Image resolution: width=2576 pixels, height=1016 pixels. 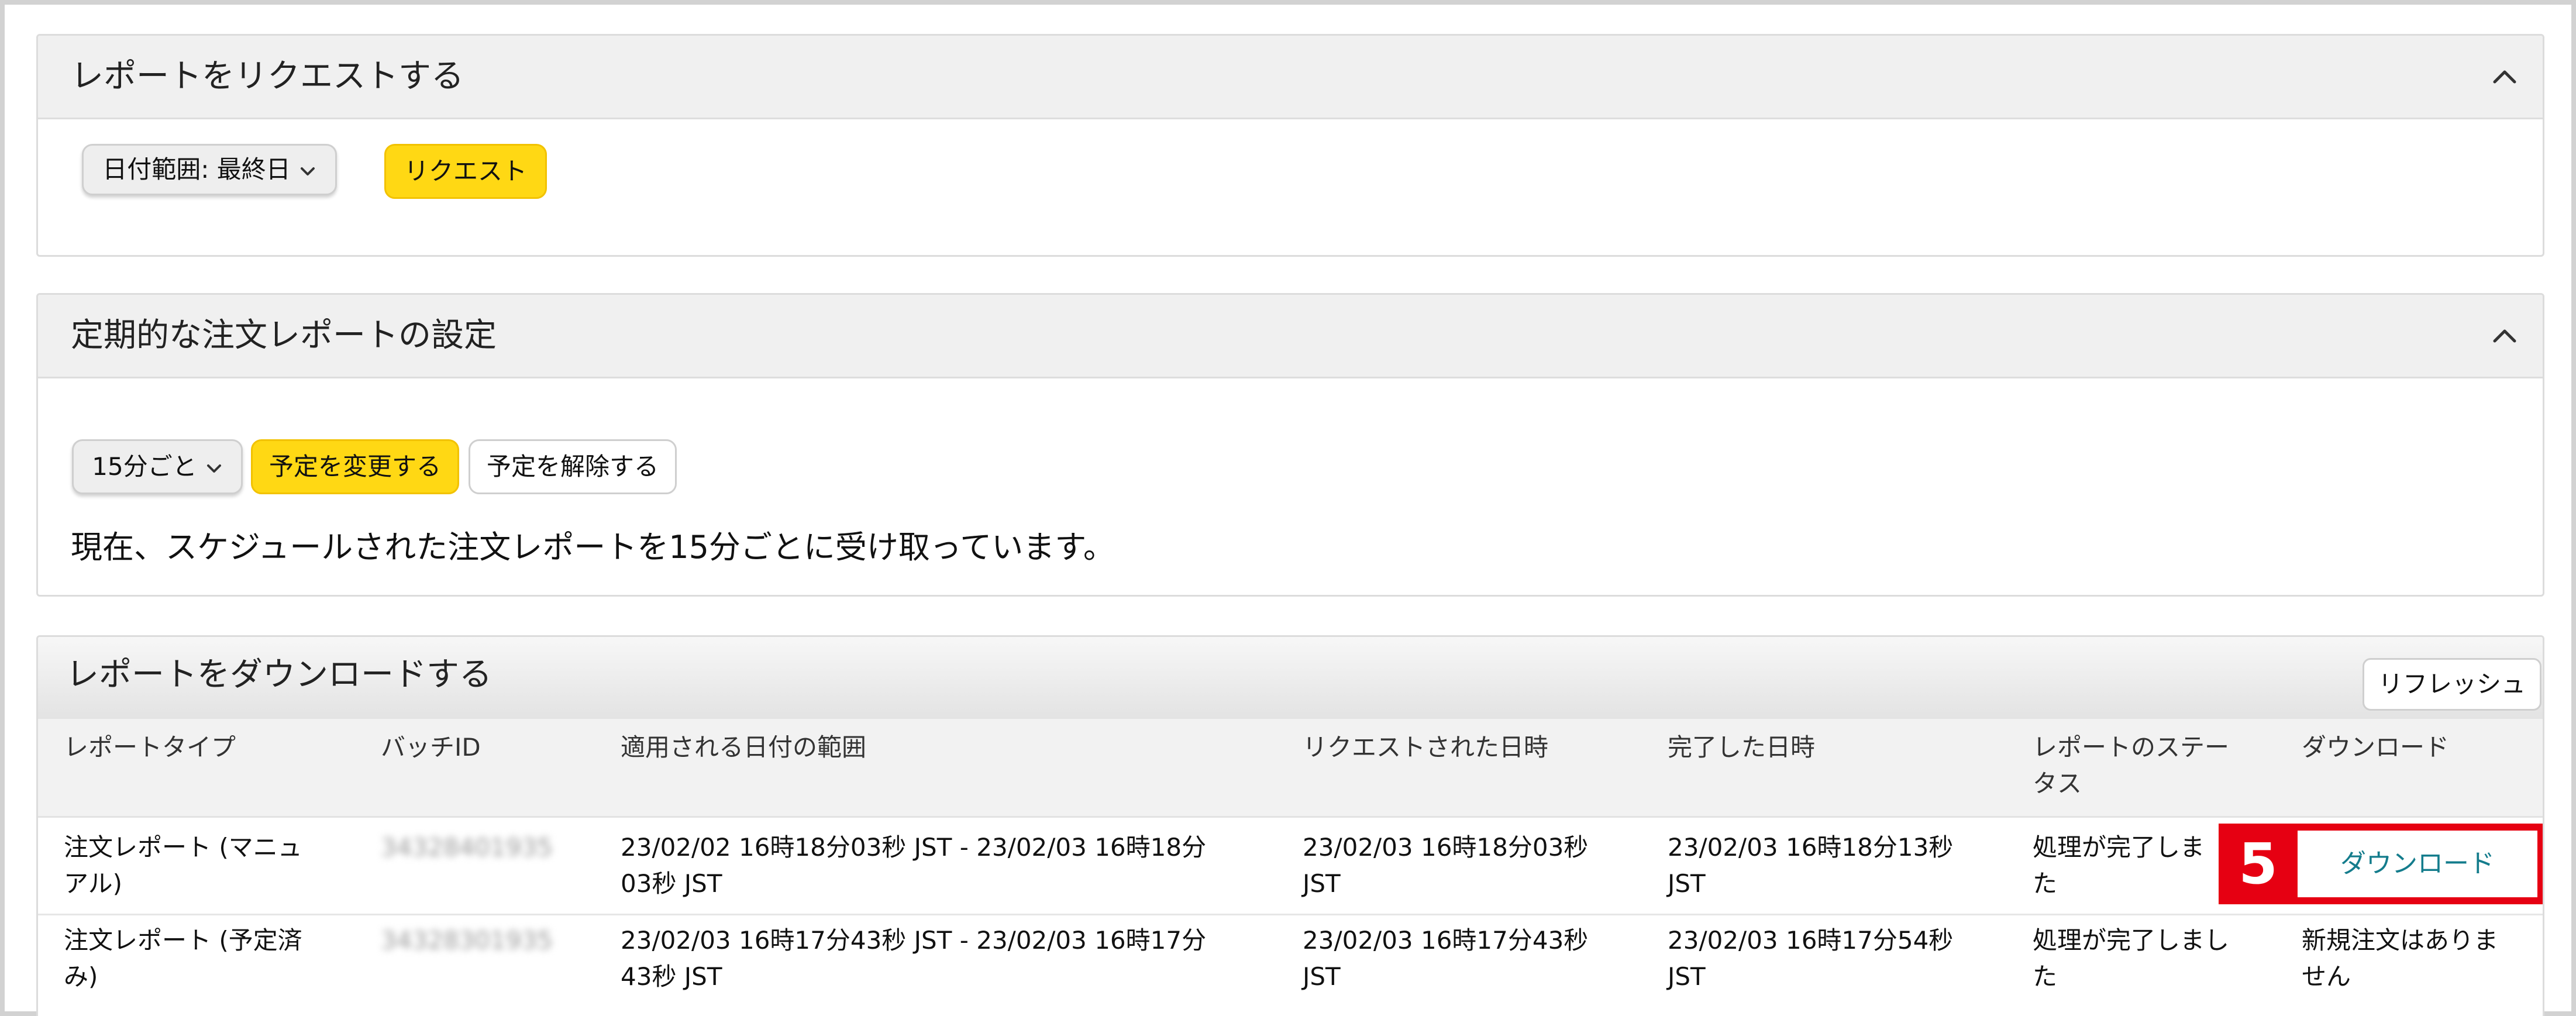 I want to click on report-type-cell: 注文レポート (マニュ アル), so click(x=183, y=866).